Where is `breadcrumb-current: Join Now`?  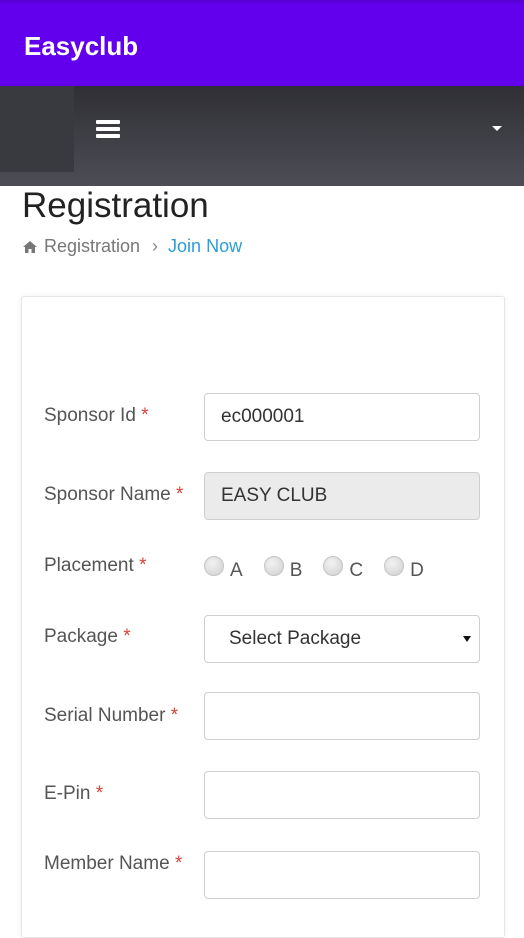
breadcrumb-current: Join Now is located at coordinates (205, 246).